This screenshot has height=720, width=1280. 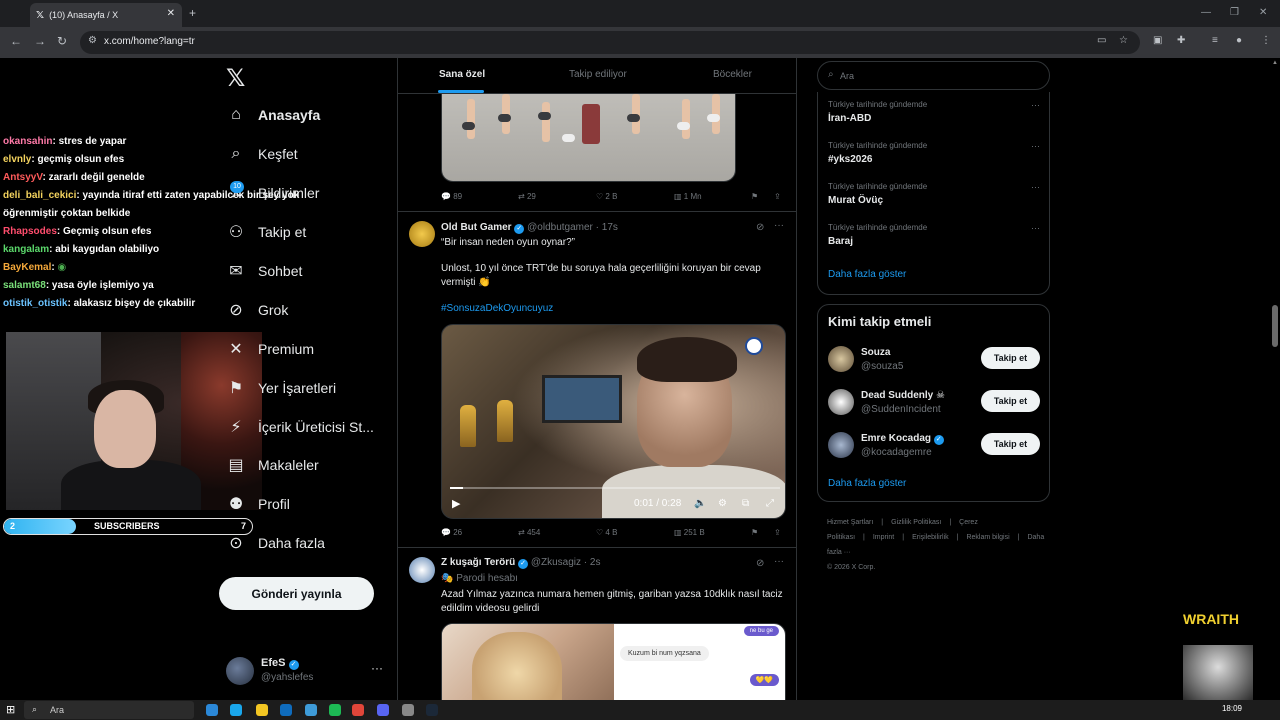 I want to click on nav-item-grok: ⊘ Grok, so click(x=257, y=310).